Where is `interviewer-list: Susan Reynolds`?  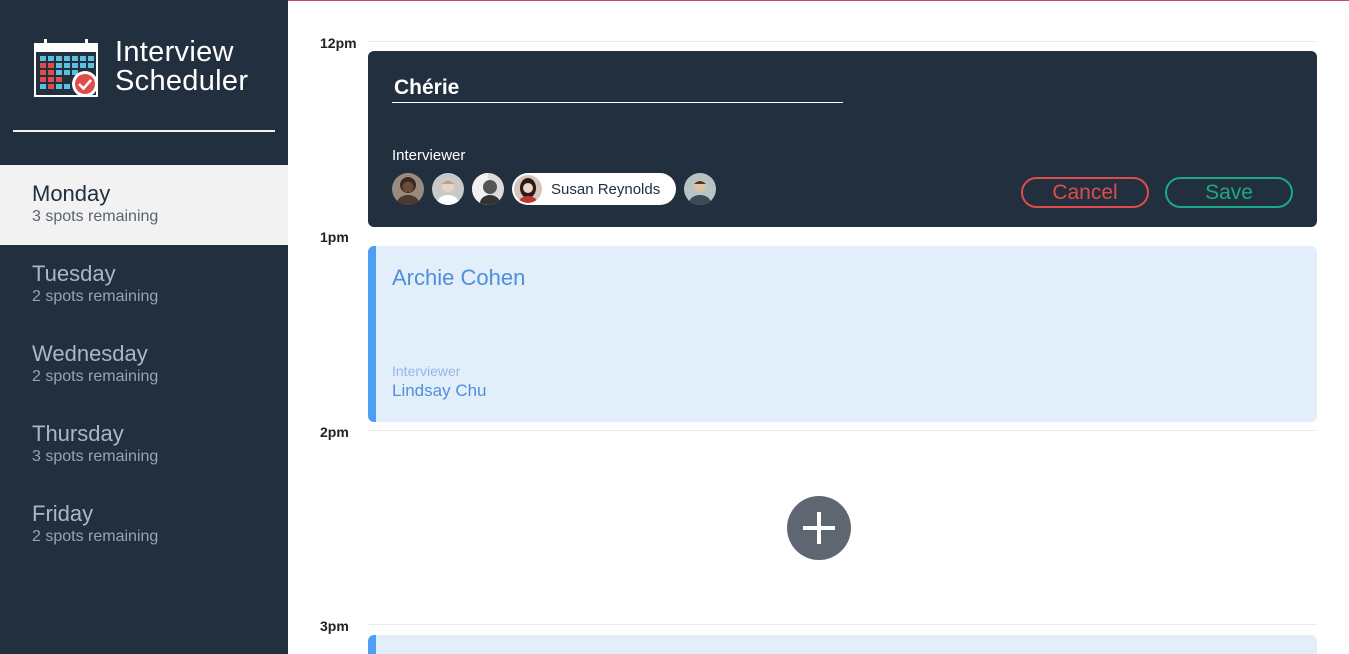
interviewer-list: Susan Reynolds is located at coordinates (558, 189).